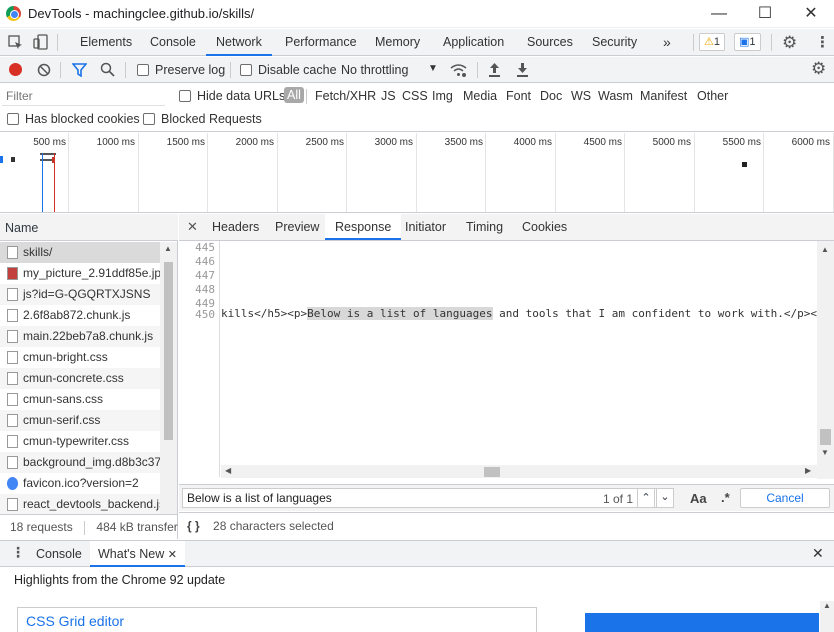 The width and height of the screenshot is (834, 632). What do you see at coordinates (80, 336) in the screenshot?
I see `request-row: main.22beb7a8.chunk.js` at bounding box center [80, 336].